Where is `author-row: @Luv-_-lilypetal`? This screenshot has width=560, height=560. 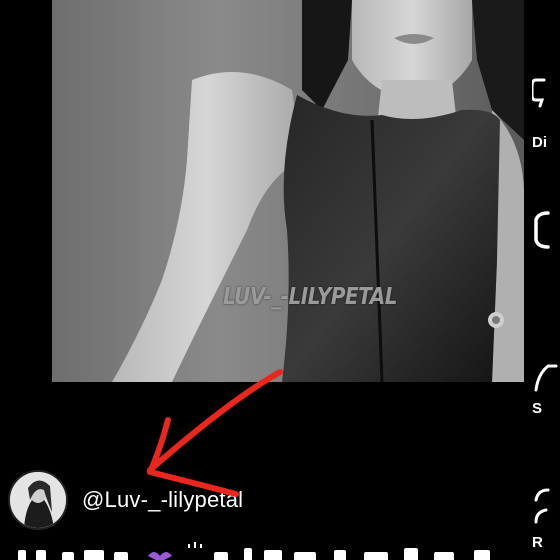
author-row: @Luv-_-lilypetal is located at coordinates (125, 500).